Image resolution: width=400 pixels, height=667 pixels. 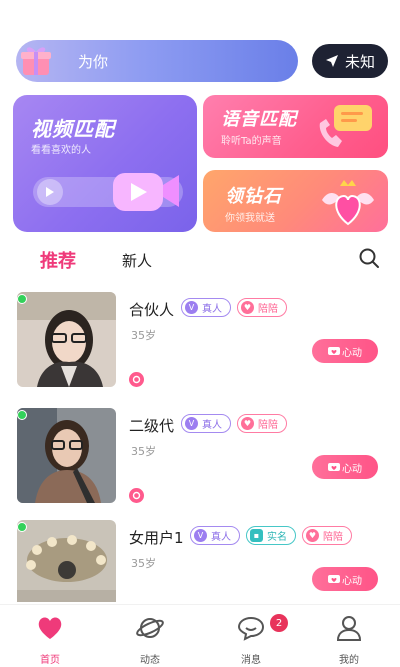 What do you see at coordinates (150, 640) in the screenshot?
I see `nav-moments: 动态` at bounding box center [150, 640].